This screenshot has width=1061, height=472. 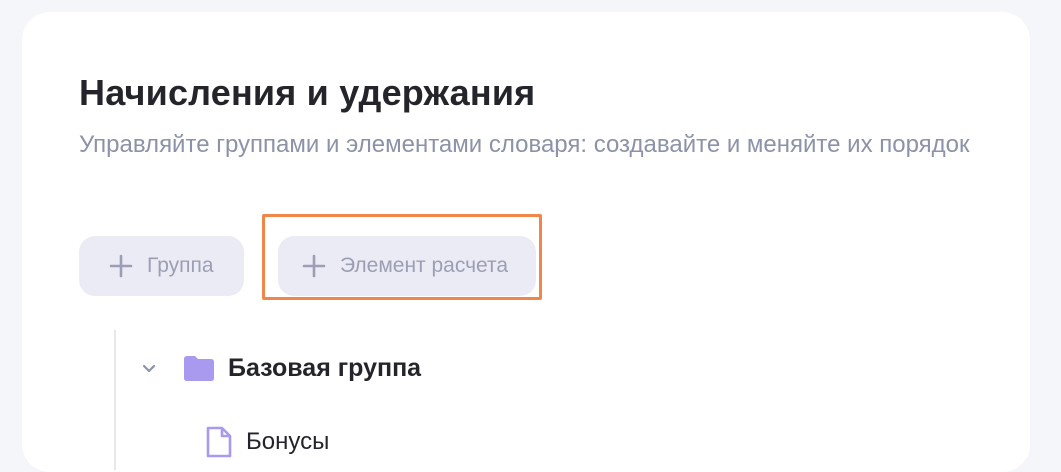 I want to click on add-group-button: Группа, so click(x=161, y=266).